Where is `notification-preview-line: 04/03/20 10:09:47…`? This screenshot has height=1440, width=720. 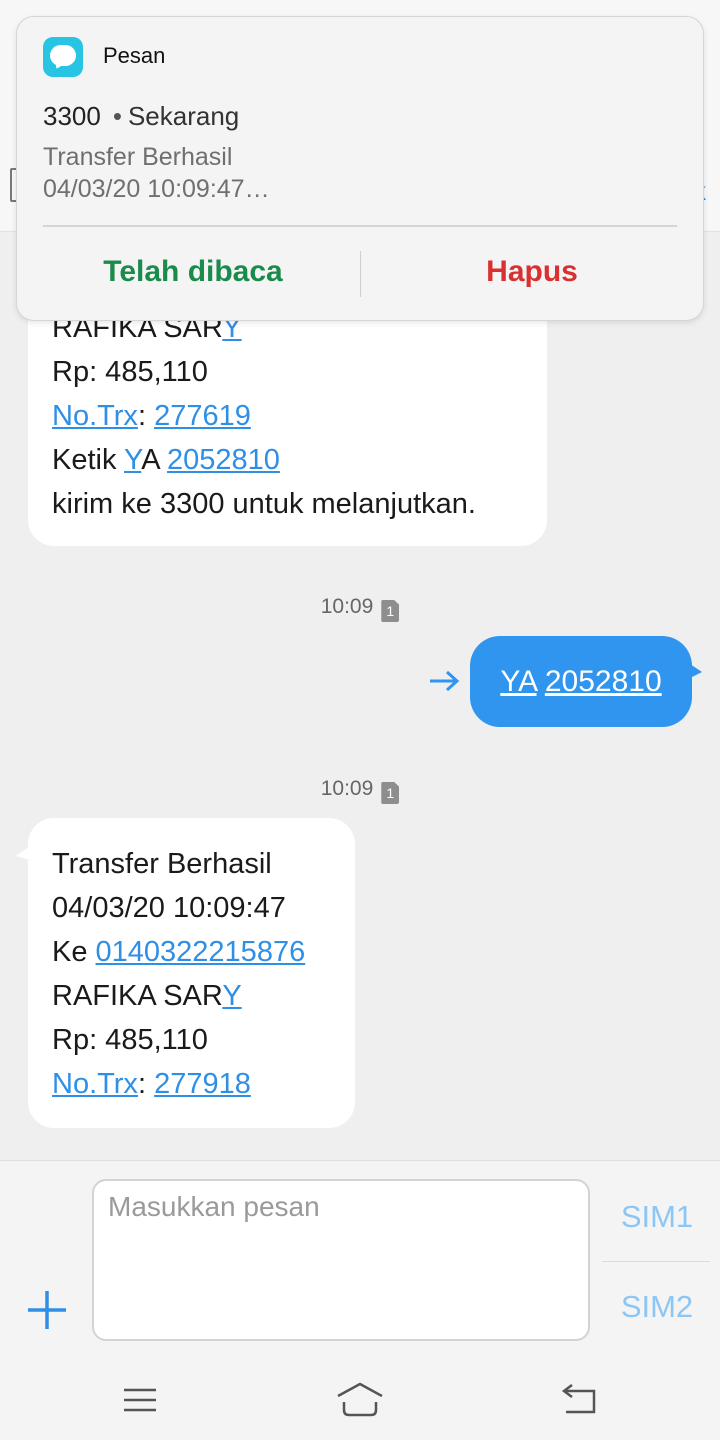
notification-preview-line: 04/03/20 10:09:47… is located at coordinates (156, 189).